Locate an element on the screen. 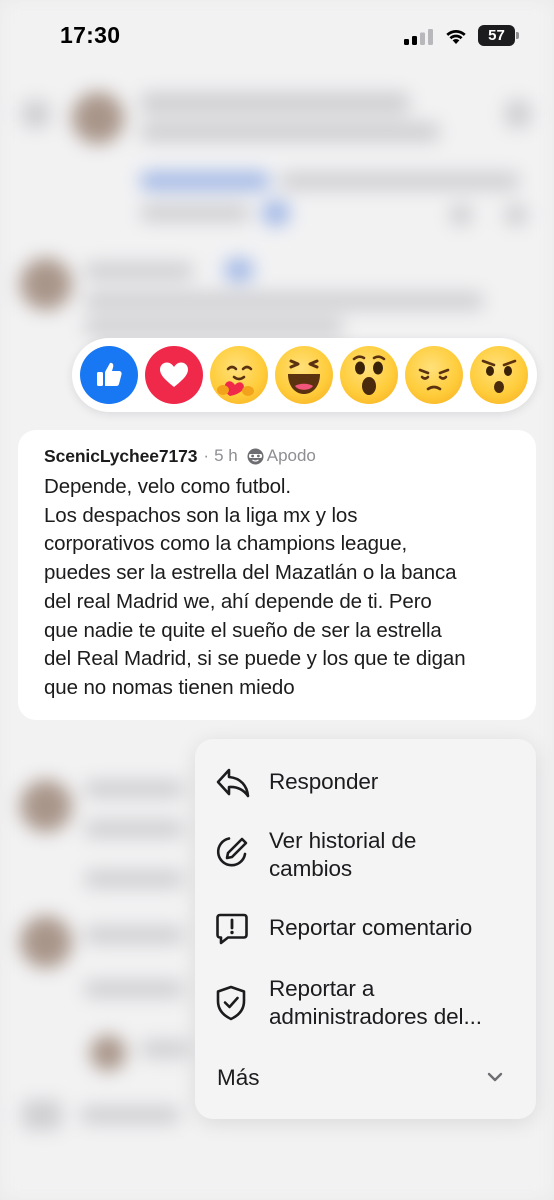 This screenshot has width=554, height=1200. comment-time: 5 h is located at coordinates (226, 455).